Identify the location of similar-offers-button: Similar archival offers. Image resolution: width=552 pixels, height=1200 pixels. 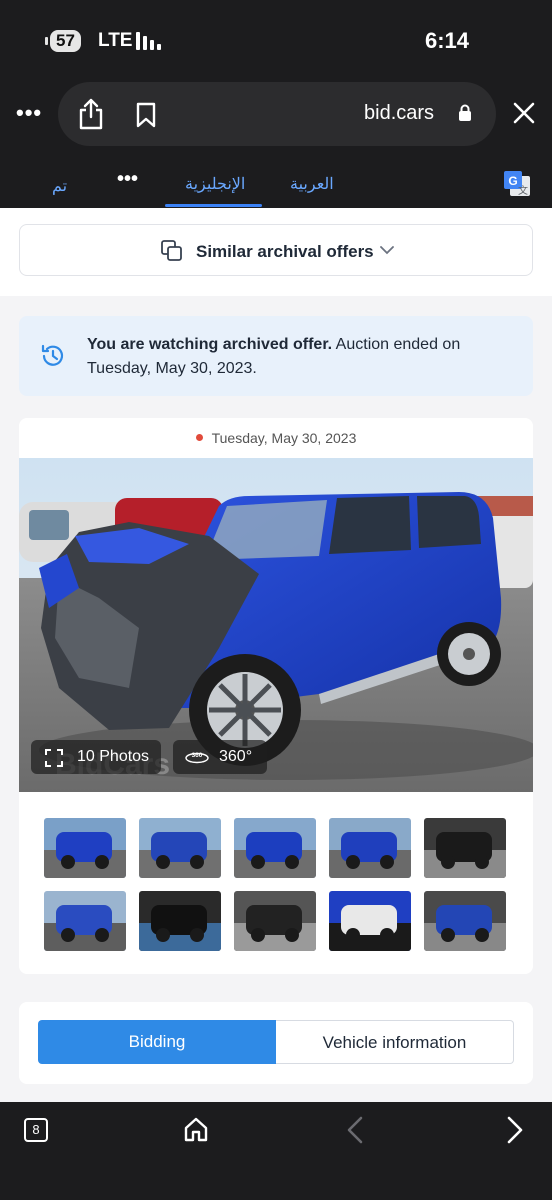
(276, 250).